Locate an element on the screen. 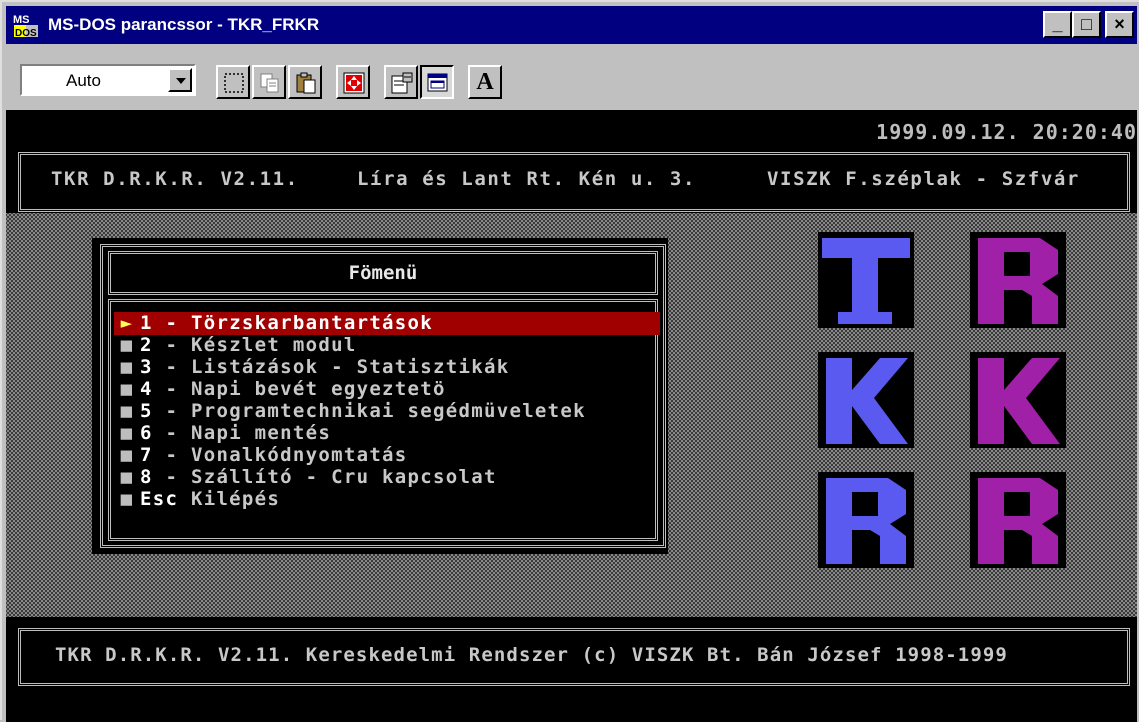 Image resolution: width=1139 pixels, height=722 pixels. minimize-icon: _ is located at coordinates (1057, 24).